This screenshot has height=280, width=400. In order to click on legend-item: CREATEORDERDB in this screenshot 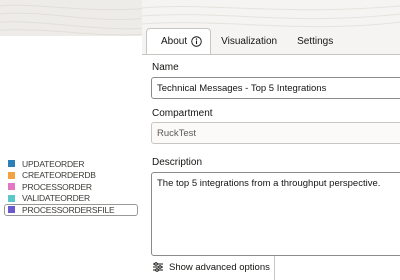, I will do `click(73, 176)`.